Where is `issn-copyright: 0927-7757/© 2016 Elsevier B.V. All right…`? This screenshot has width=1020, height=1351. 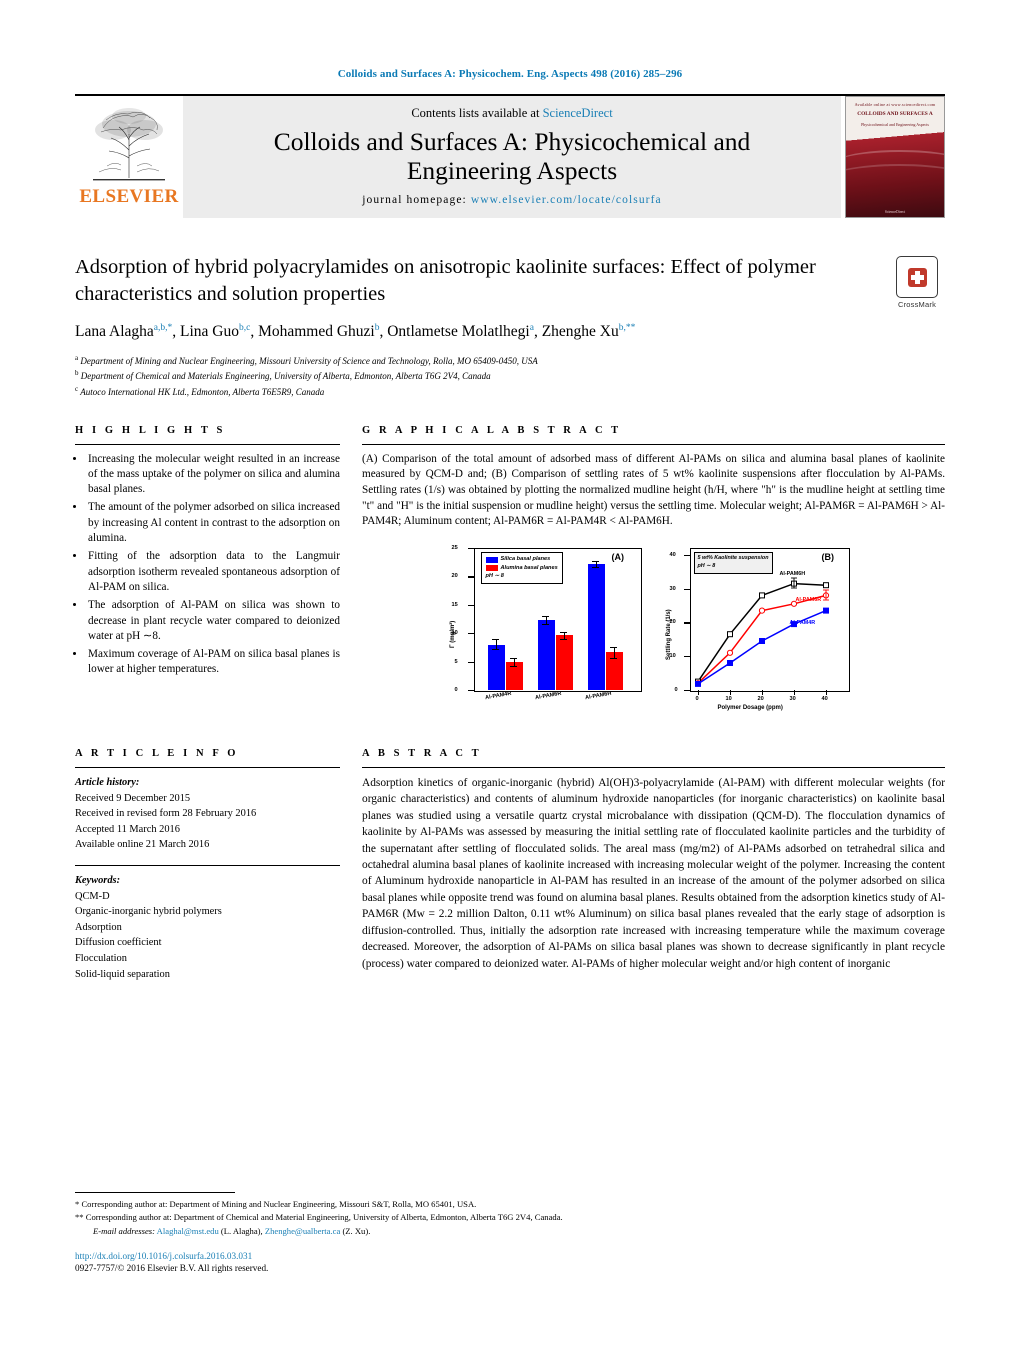
issn-copyright: 0927-7757/© 2016 Elsevier B.V. All right… is located at coordinates (172, 1268).